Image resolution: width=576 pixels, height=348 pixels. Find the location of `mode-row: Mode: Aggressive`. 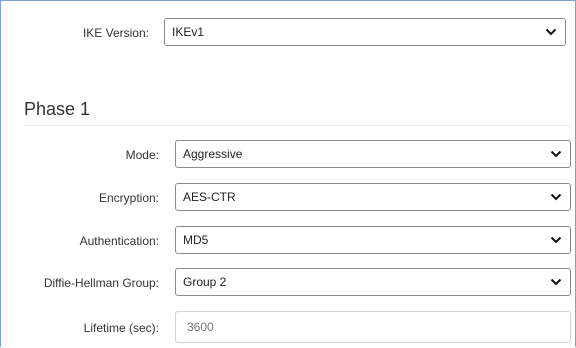

mode-row: Mode: Aggressive is located at coordinates (288, 155).